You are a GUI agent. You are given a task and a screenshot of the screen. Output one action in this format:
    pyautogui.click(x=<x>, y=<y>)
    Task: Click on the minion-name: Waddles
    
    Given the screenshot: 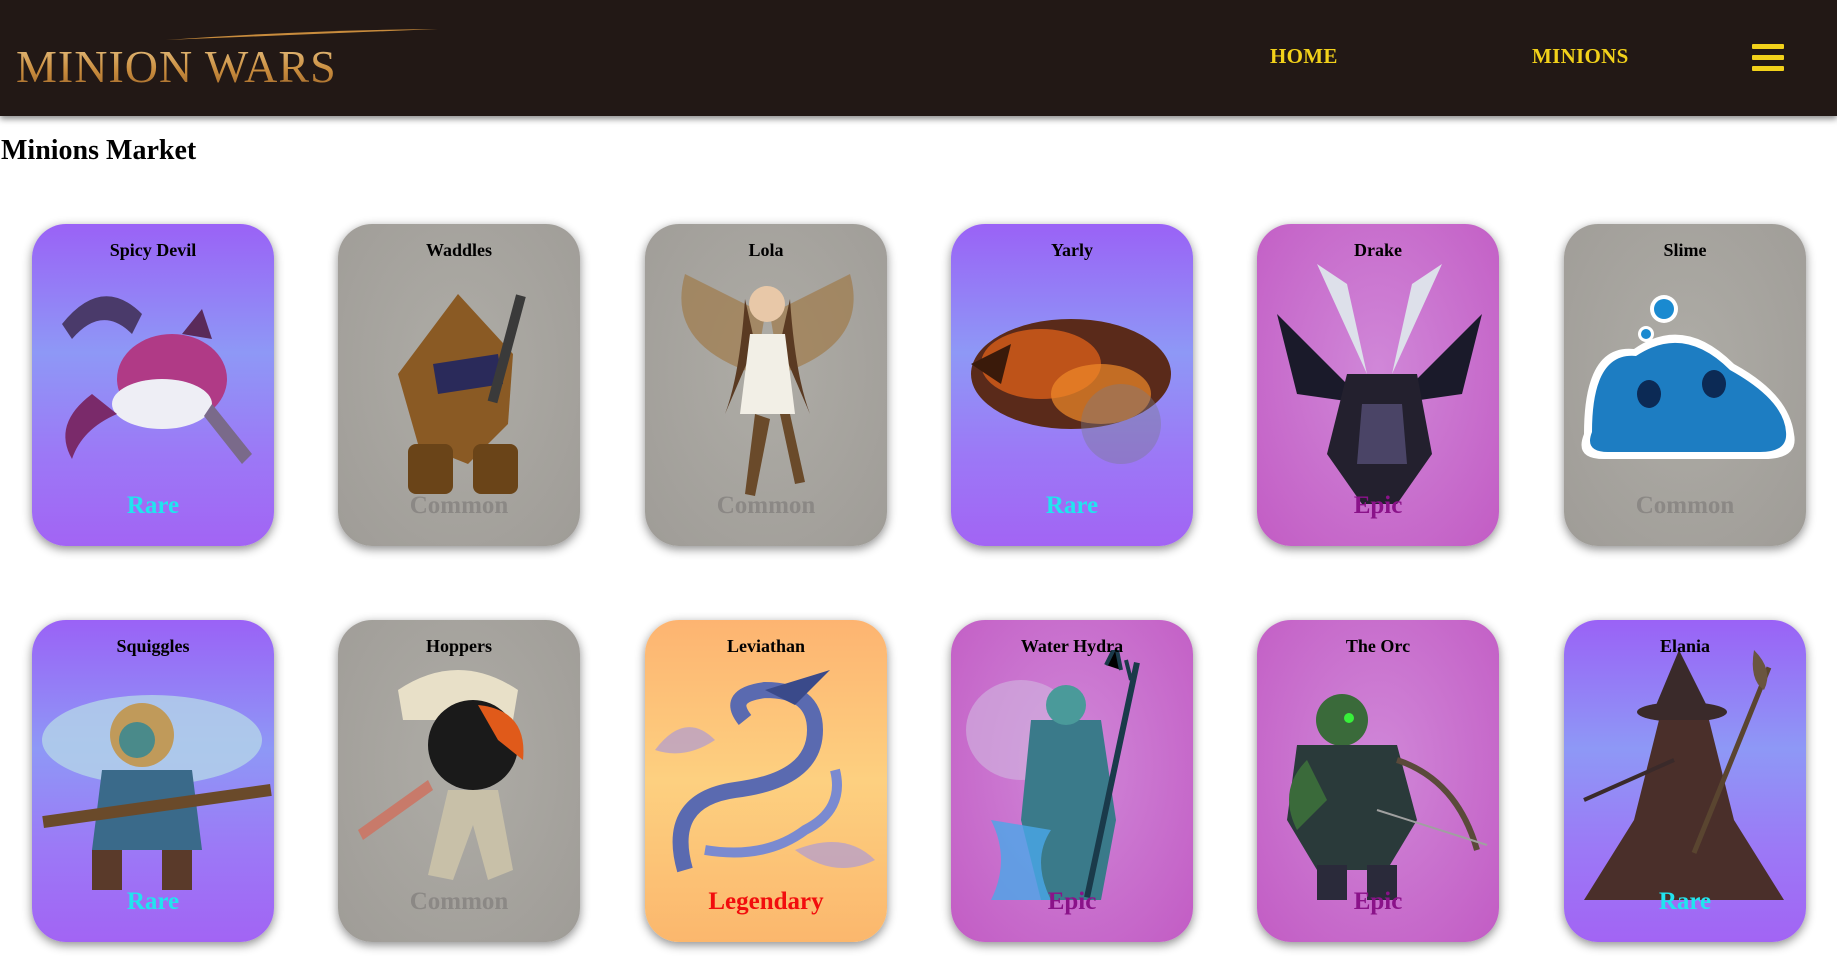 What is the action you would take?
    pyautogui.click(x=459, y=250)
    